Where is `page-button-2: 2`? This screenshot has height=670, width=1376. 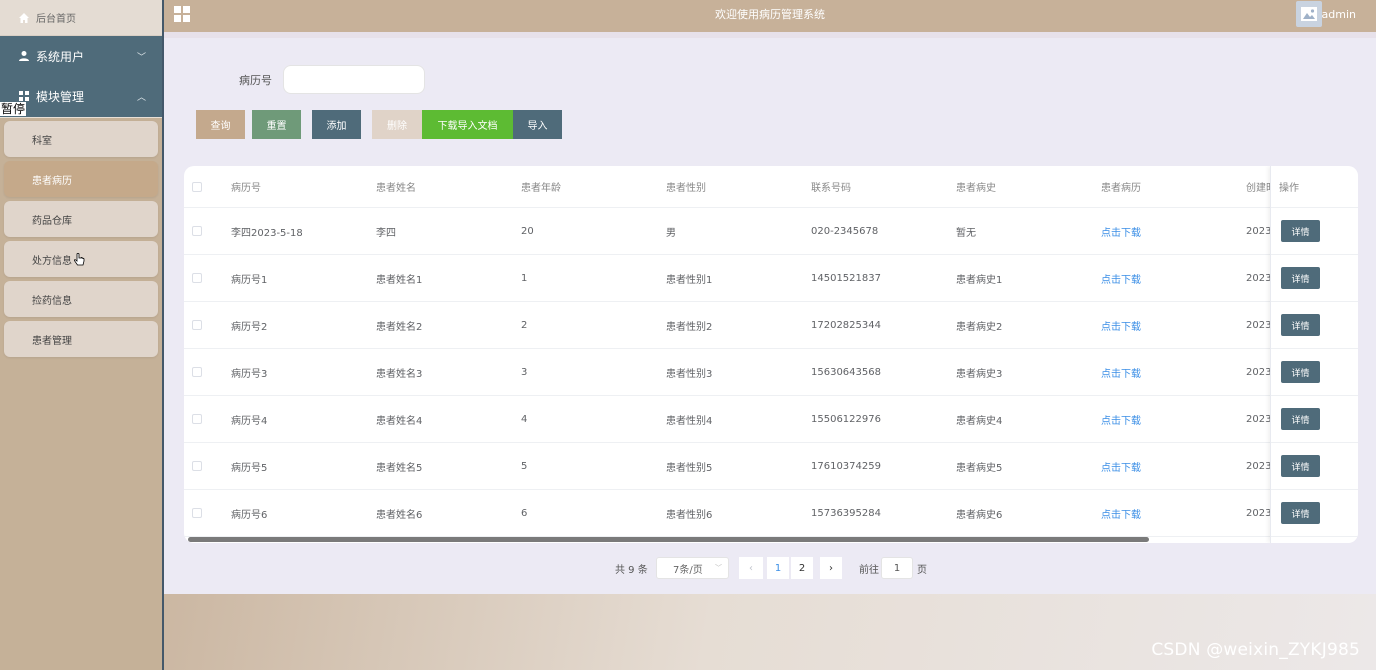 page-button-2: 2 is located at coordinates (802, 568).